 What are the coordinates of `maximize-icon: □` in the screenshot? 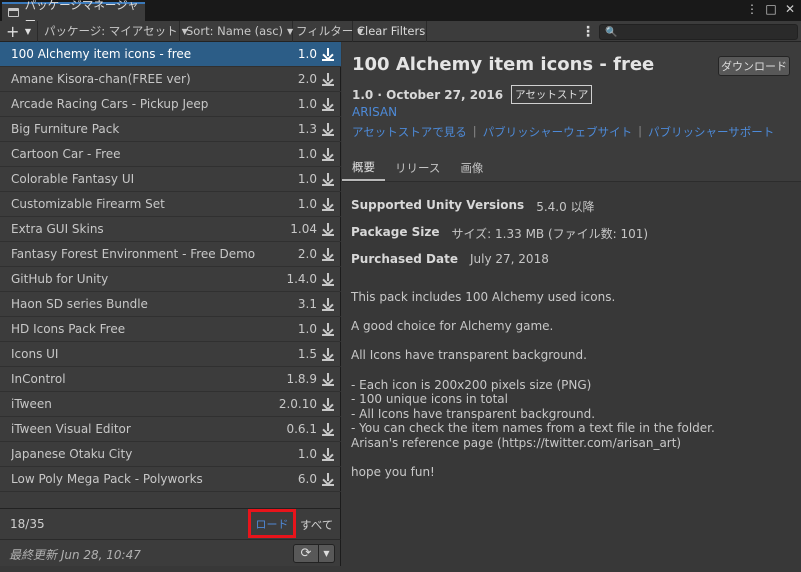 It's located at (771, 9).